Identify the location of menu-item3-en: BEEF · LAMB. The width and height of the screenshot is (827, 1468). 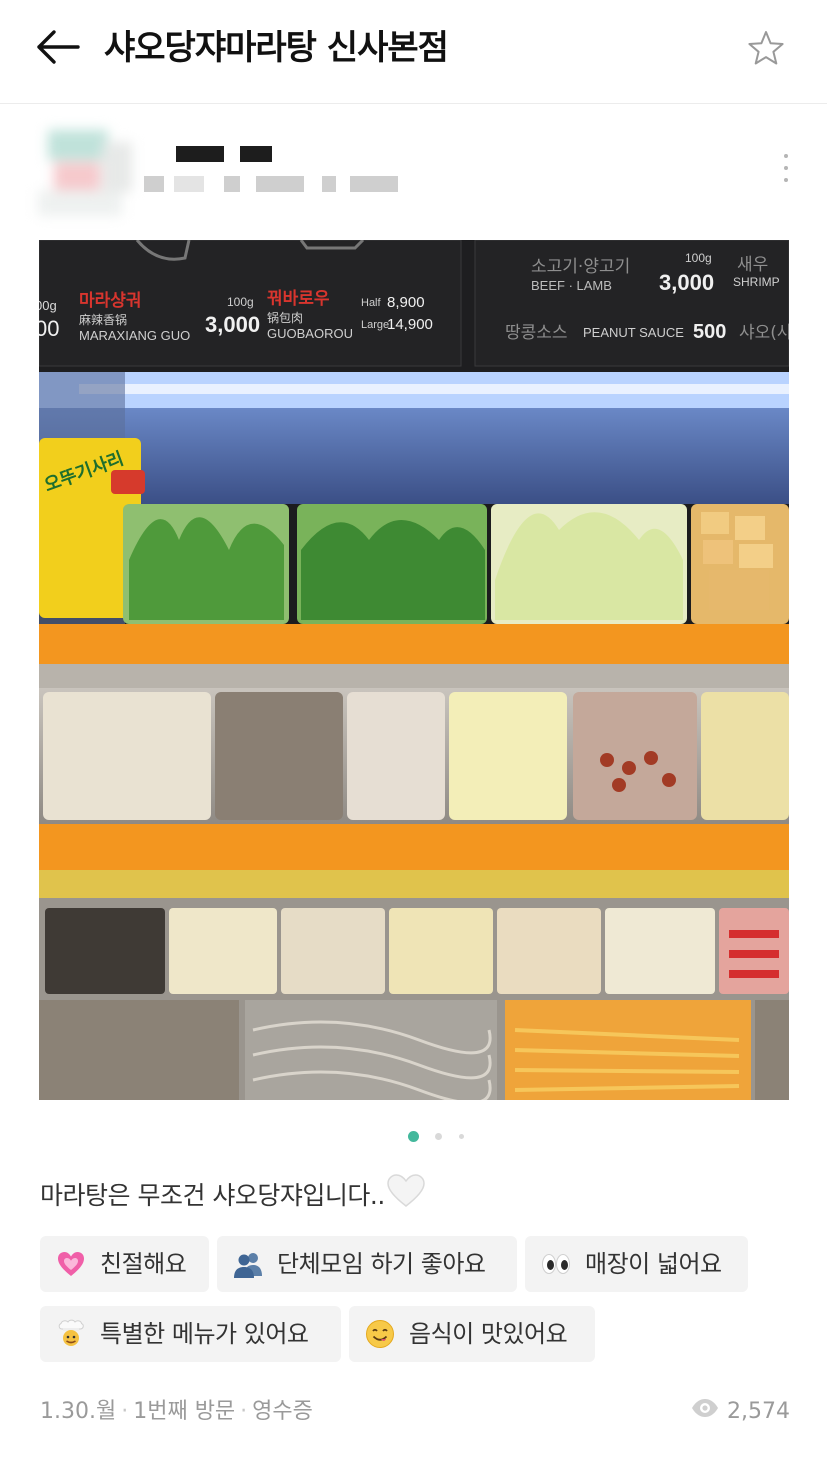
(571, 285).